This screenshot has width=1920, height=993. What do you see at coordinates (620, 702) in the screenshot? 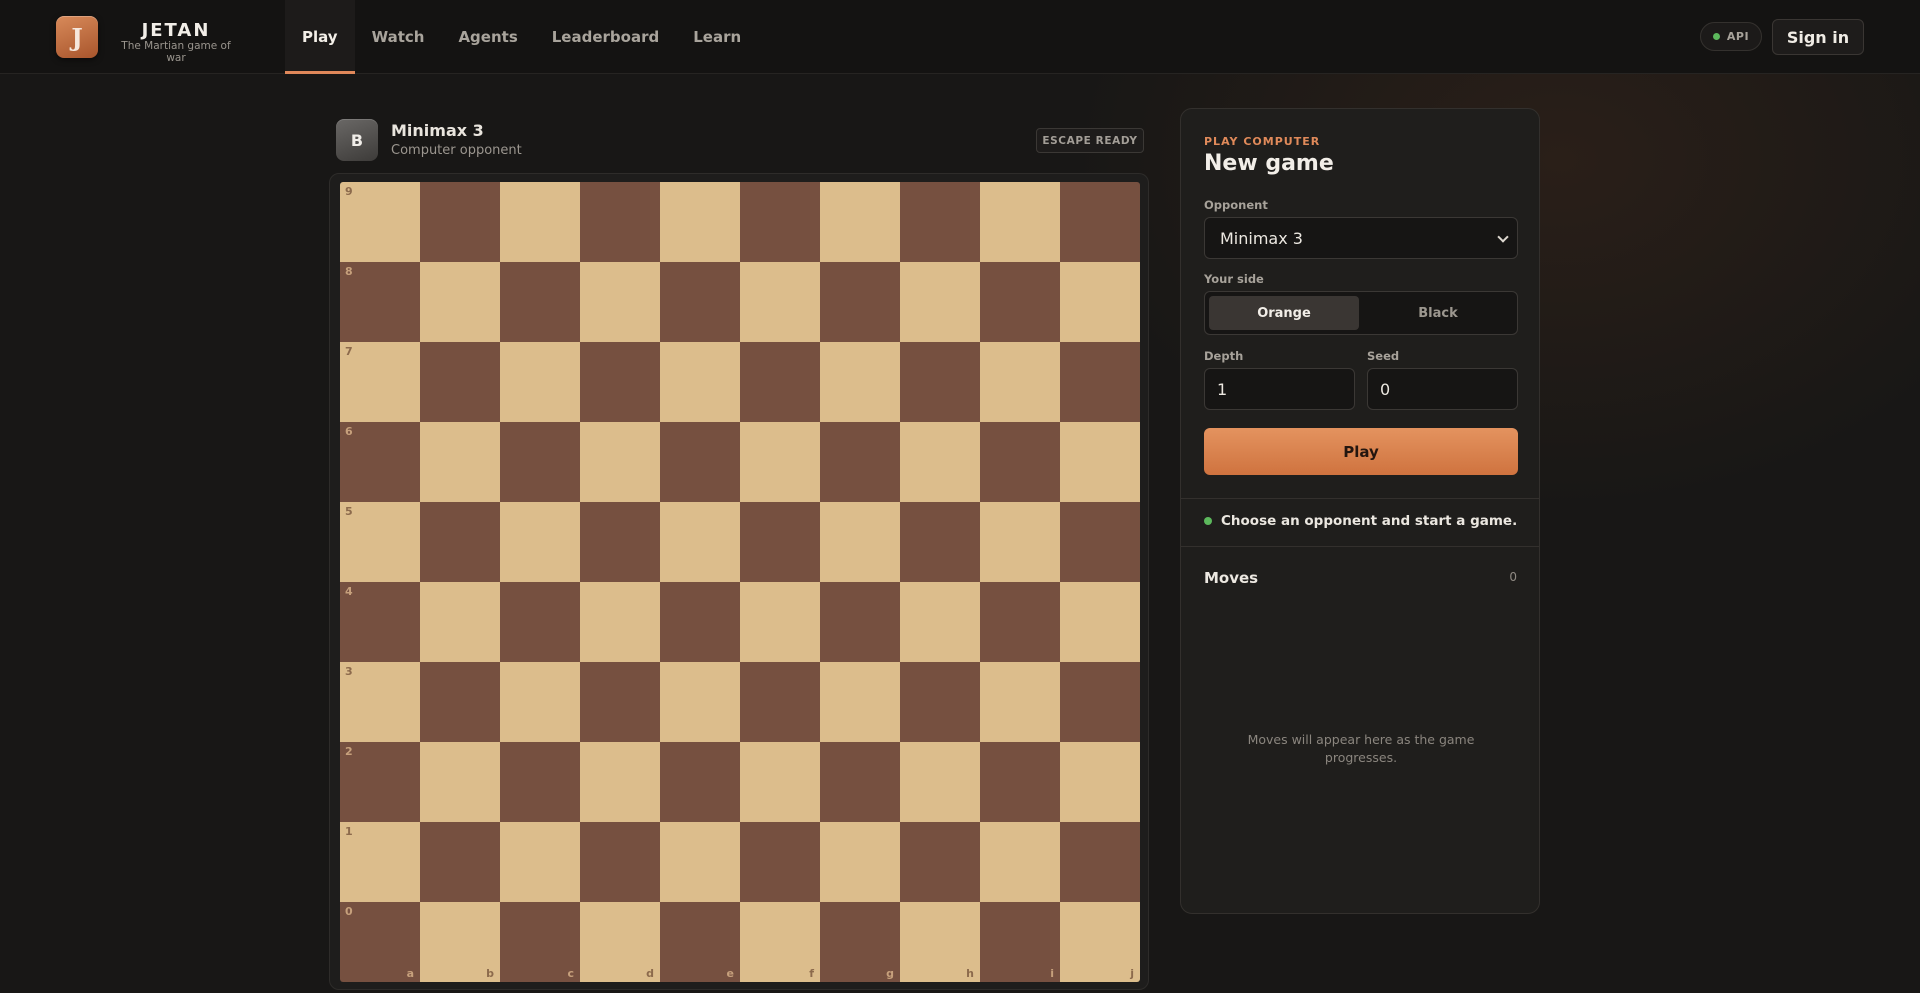
I see `board-square-d3` at bounding box center [620, 702].